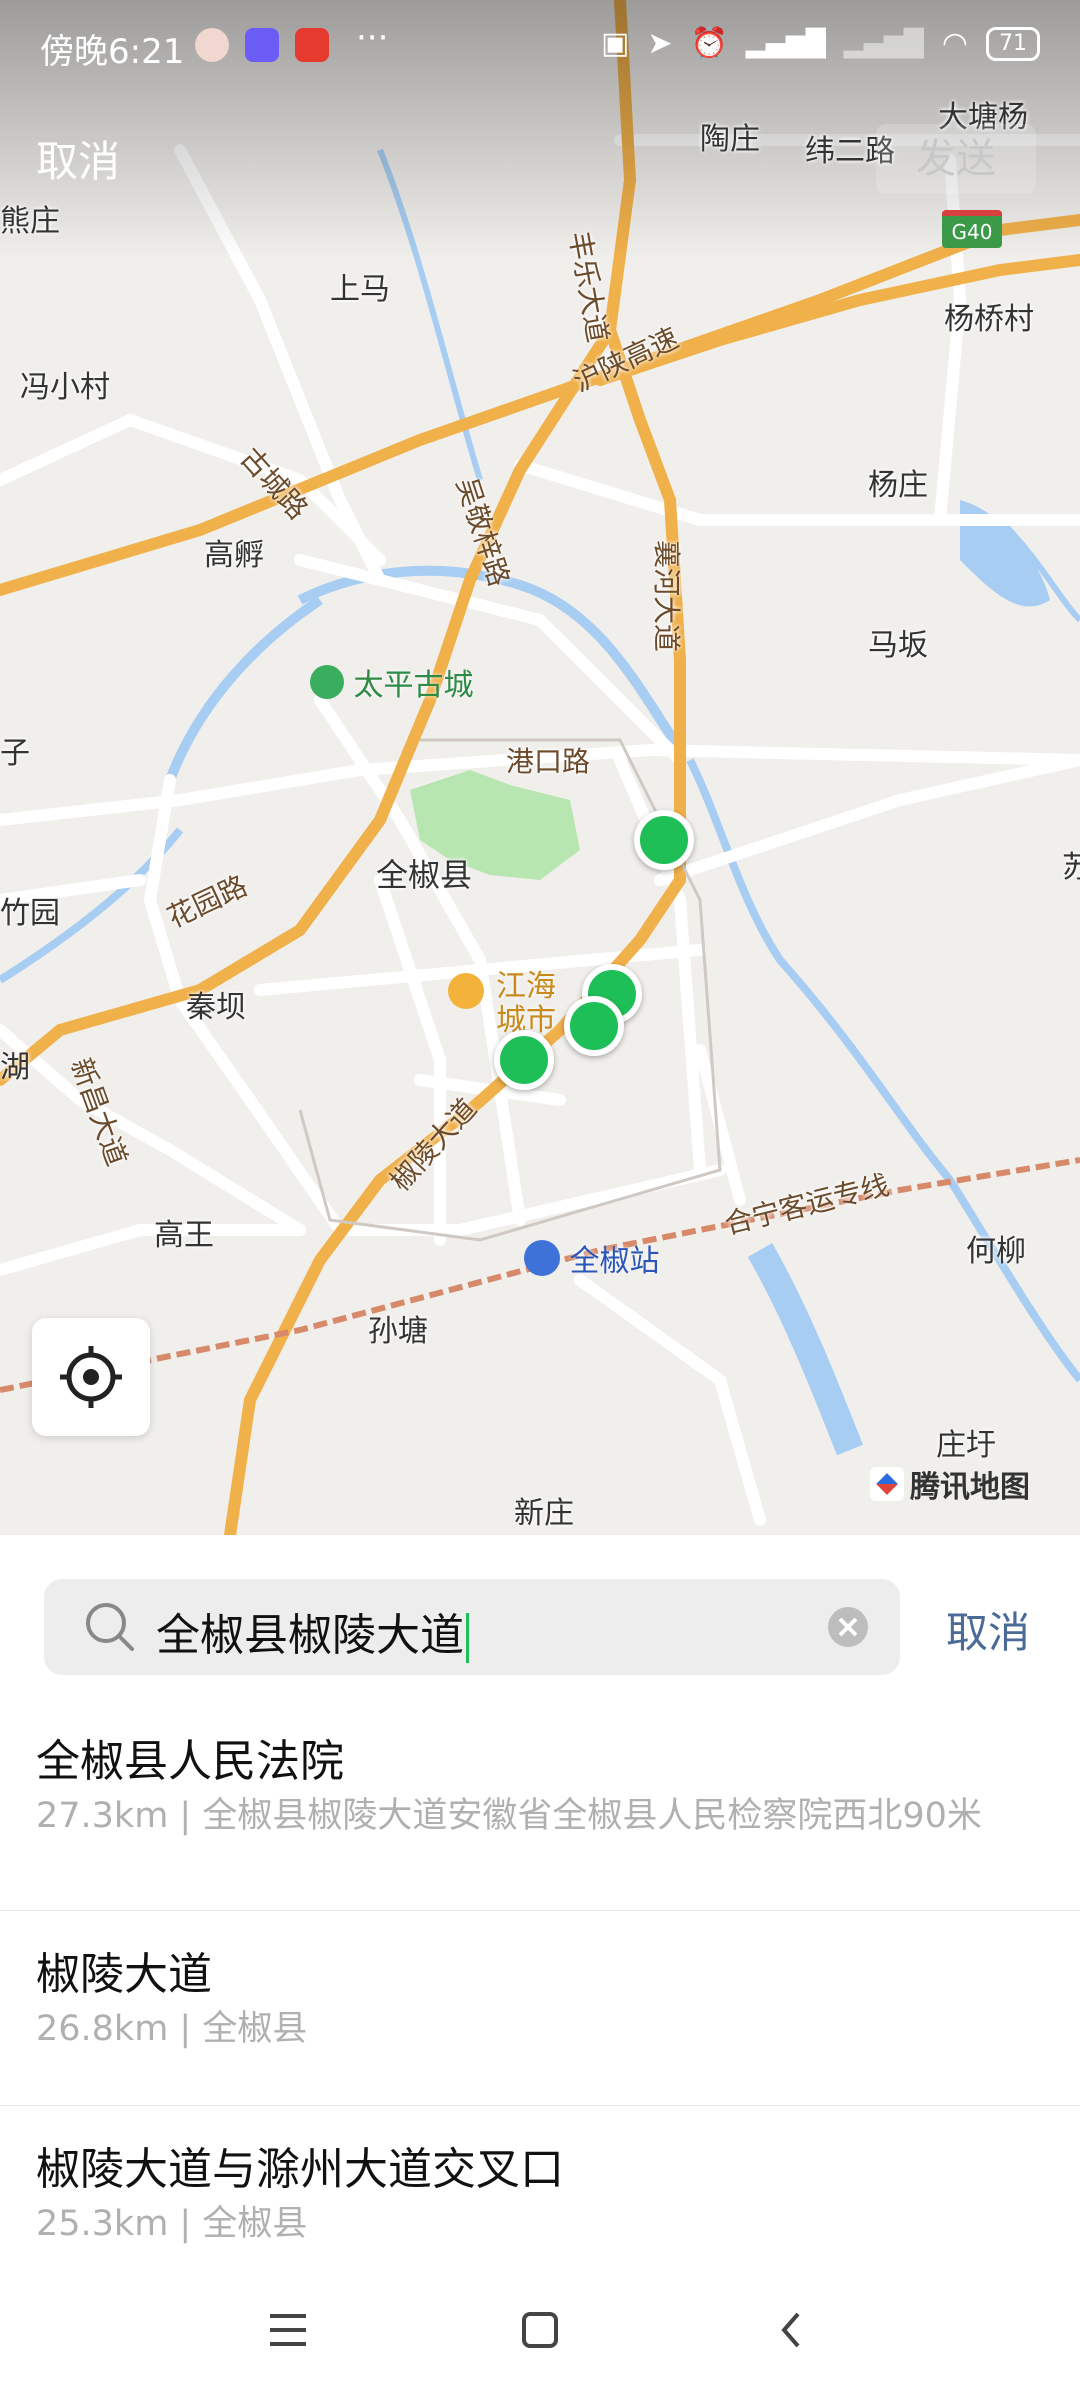 The width and height of the screenshot is (1080, 2400). Describe the element at coordinates (540, 48) in the screenshot. I see `status-bar: 傍晚6:21 ··· ▣ ➤ ⏰ ▂▄▆█ ▂▄▆█ ◠ 71` at that location.